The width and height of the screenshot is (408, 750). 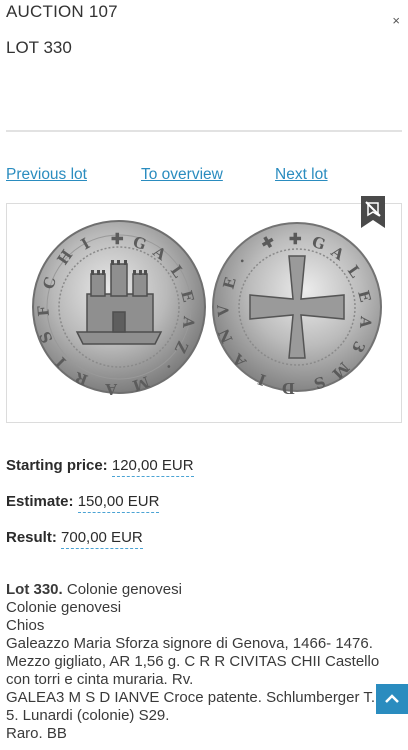 What do you see at coordinates (102, 539) in the screenshot?
I see `result-value: 700,00 EUR` at bounding box center [102, 539].